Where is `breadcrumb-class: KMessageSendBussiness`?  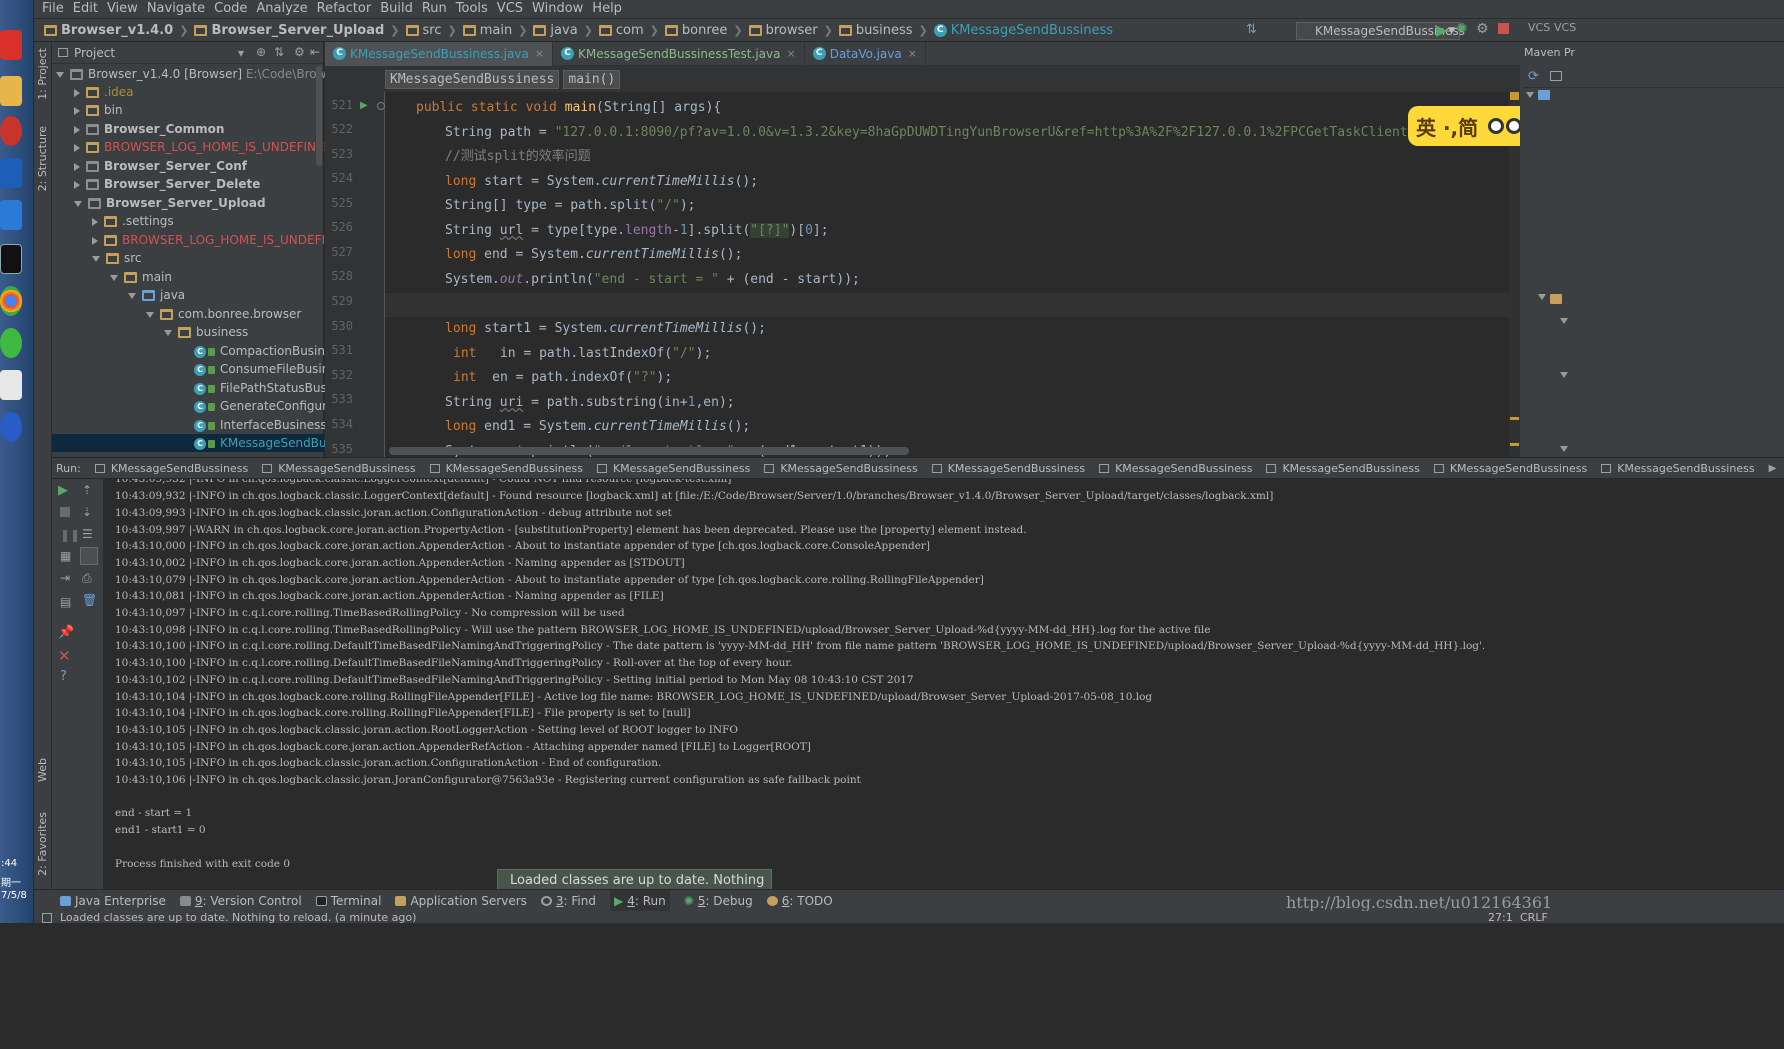
breadcrumb-class: KMessageSendBussiness is located at coordinates (472, 79).